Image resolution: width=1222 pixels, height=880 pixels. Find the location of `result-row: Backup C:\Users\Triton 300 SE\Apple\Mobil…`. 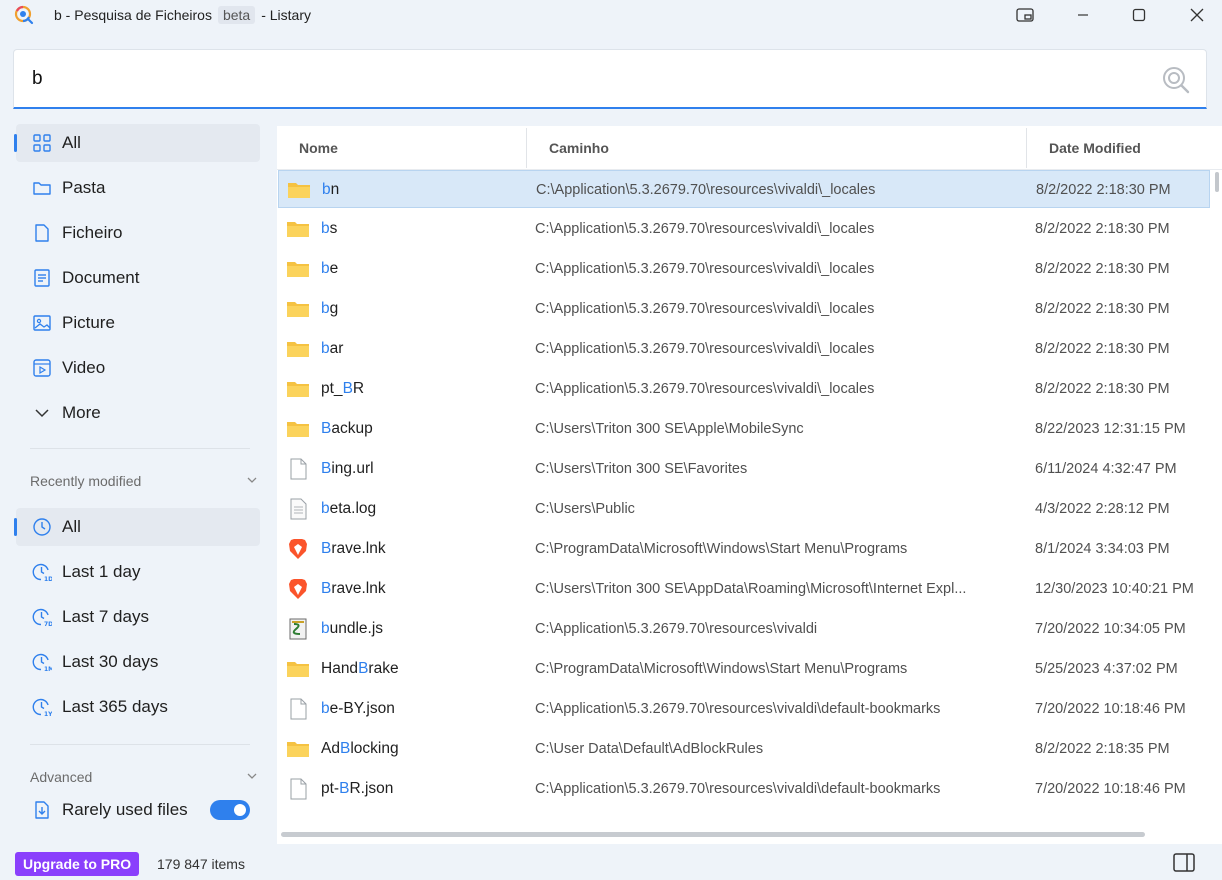

result-row: Backup C:\Users\Triton 300 SE\Apple\Mobil… is located at coordinates (744, 429).